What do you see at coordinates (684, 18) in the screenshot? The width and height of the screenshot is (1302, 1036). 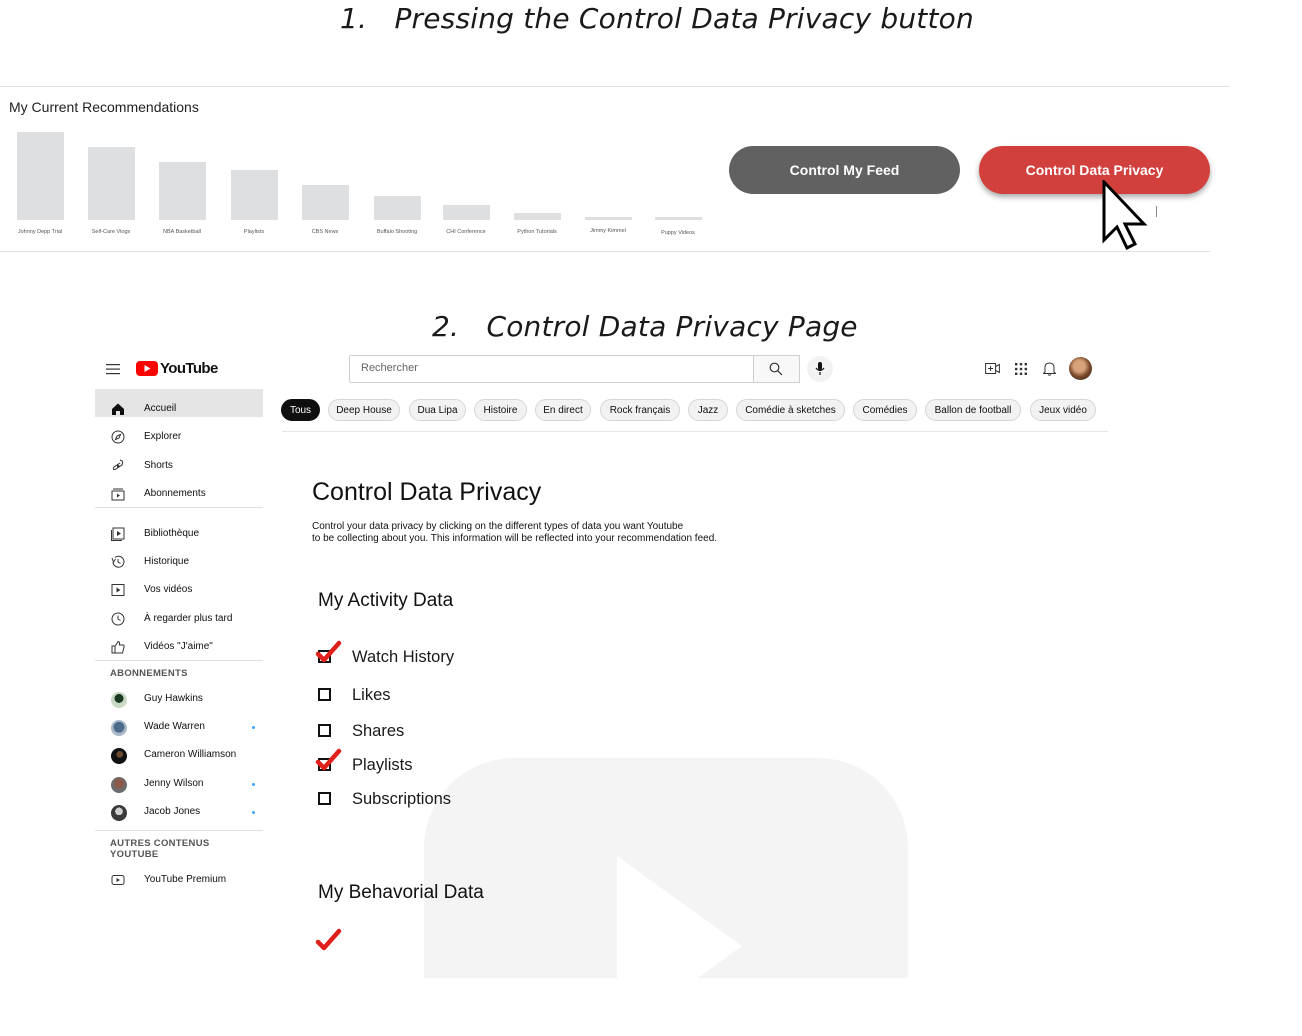 I see `step-1-text: Pressing the Control Data Privacy button` at bounding box center [684, 18].